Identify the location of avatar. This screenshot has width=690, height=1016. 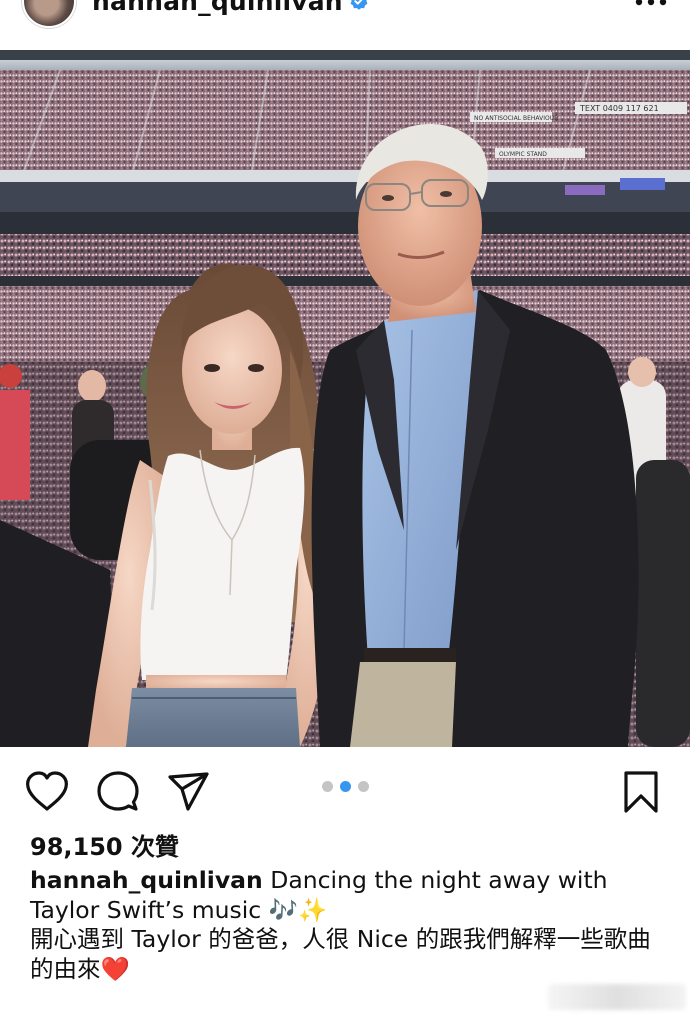
(49, 14).